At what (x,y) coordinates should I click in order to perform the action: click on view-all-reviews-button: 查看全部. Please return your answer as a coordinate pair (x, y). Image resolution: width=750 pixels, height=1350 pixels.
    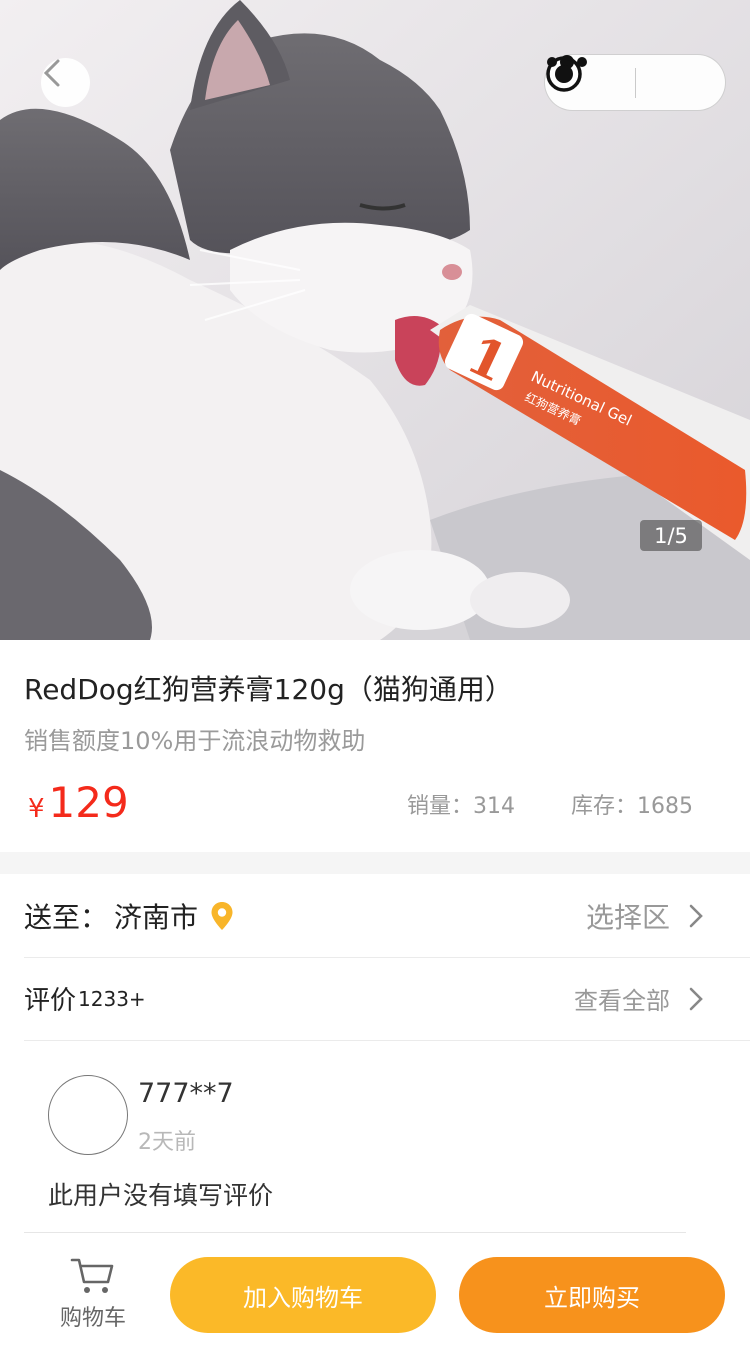
    Looking at the image, I should click on (639, 998).